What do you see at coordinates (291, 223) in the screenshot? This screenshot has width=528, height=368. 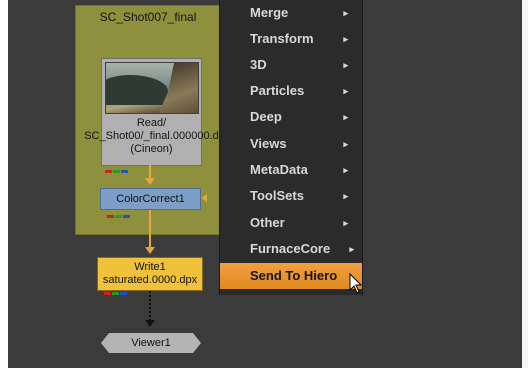 I see `menu-item-other: Other ▸` at bounding box center [291, 223].